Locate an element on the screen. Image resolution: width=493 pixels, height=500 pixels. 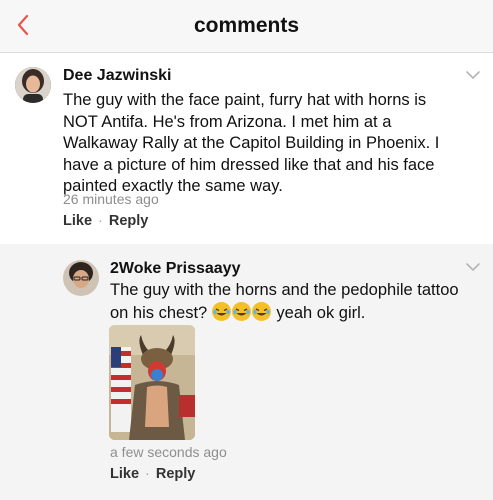
comment-author: Dee Jazwinski is located at coordinates (117, 76).